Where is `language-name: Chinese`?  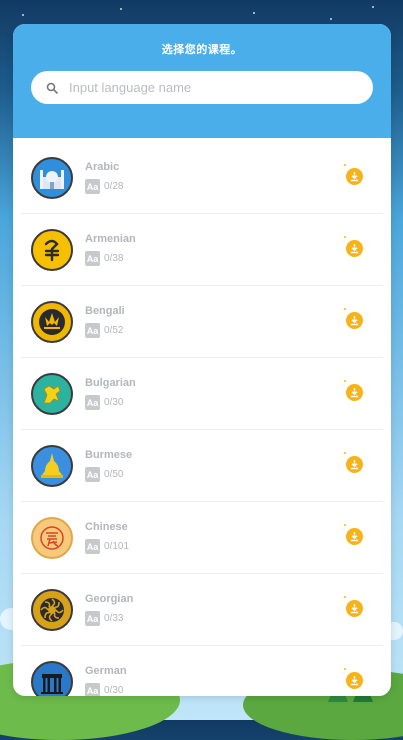 language-name: Chinese is located at coordinates (106, 527).